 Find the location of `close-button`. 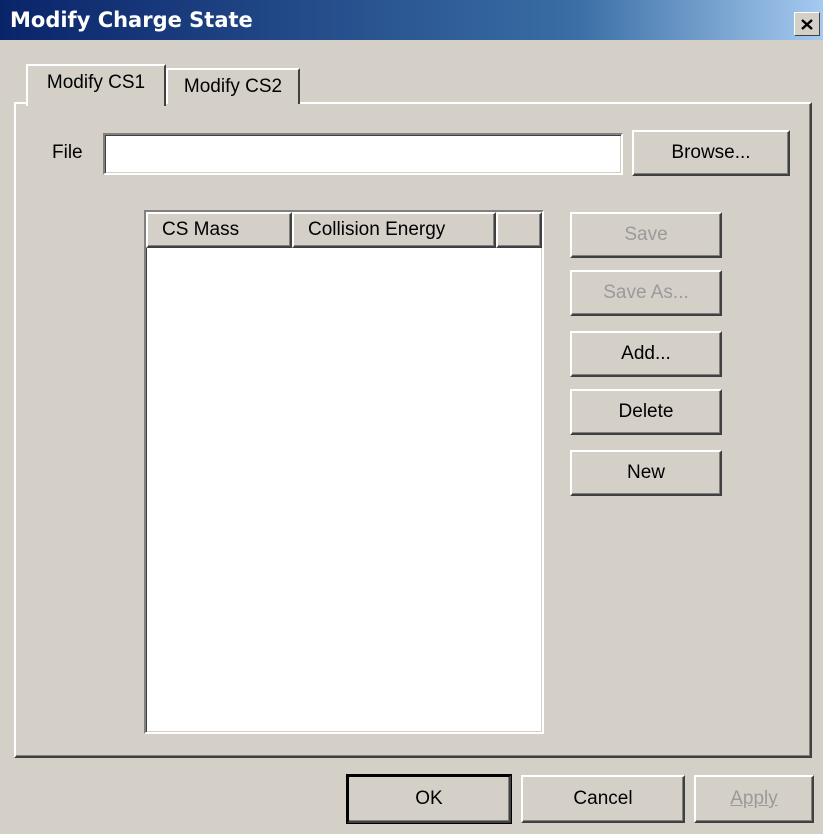

close-button is located at coordinates (807, 24).